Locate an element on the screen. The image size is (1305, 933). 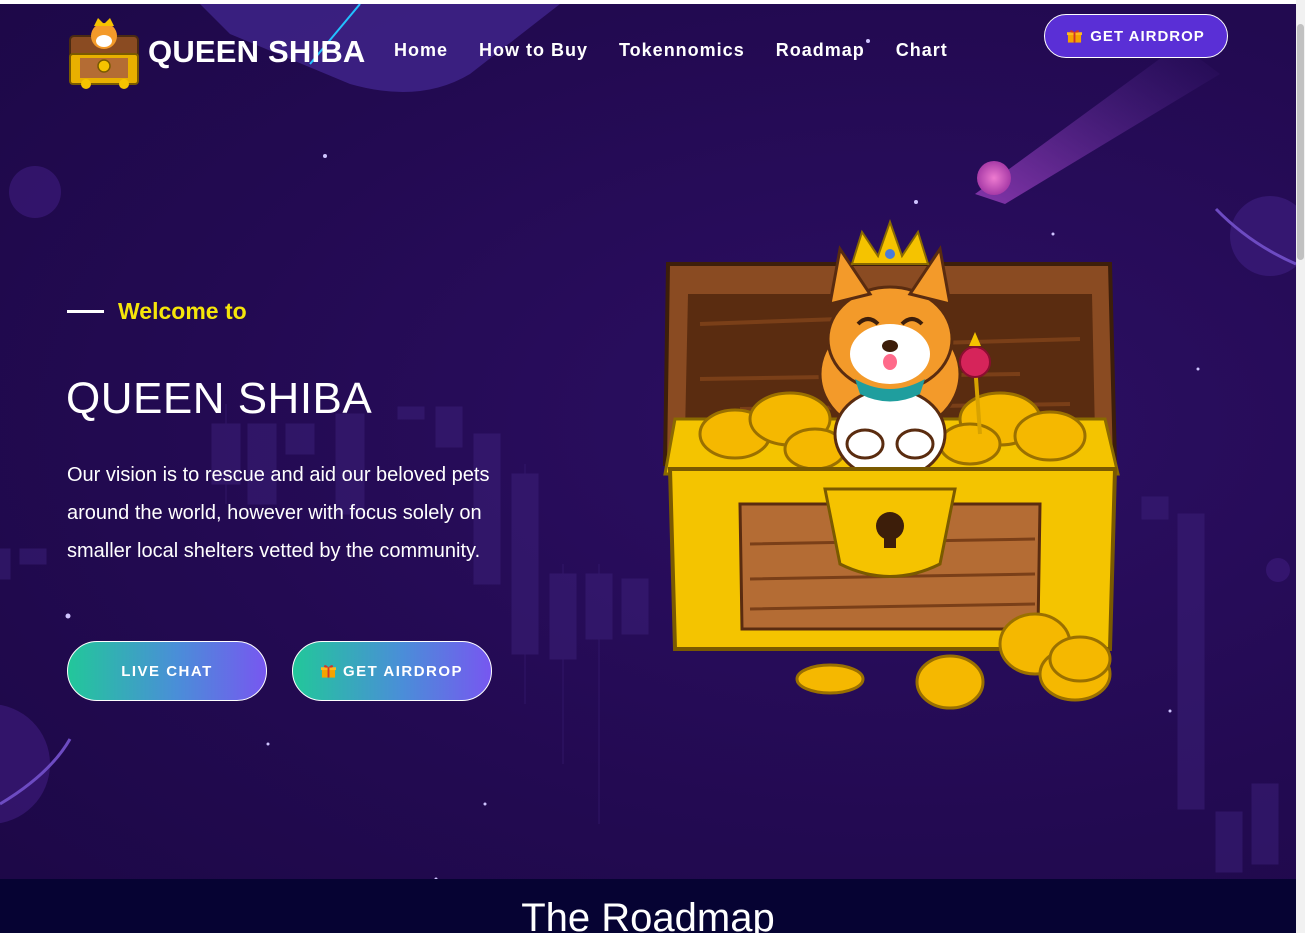
scrollbar-thumb is located at coordinates (1300, 142).